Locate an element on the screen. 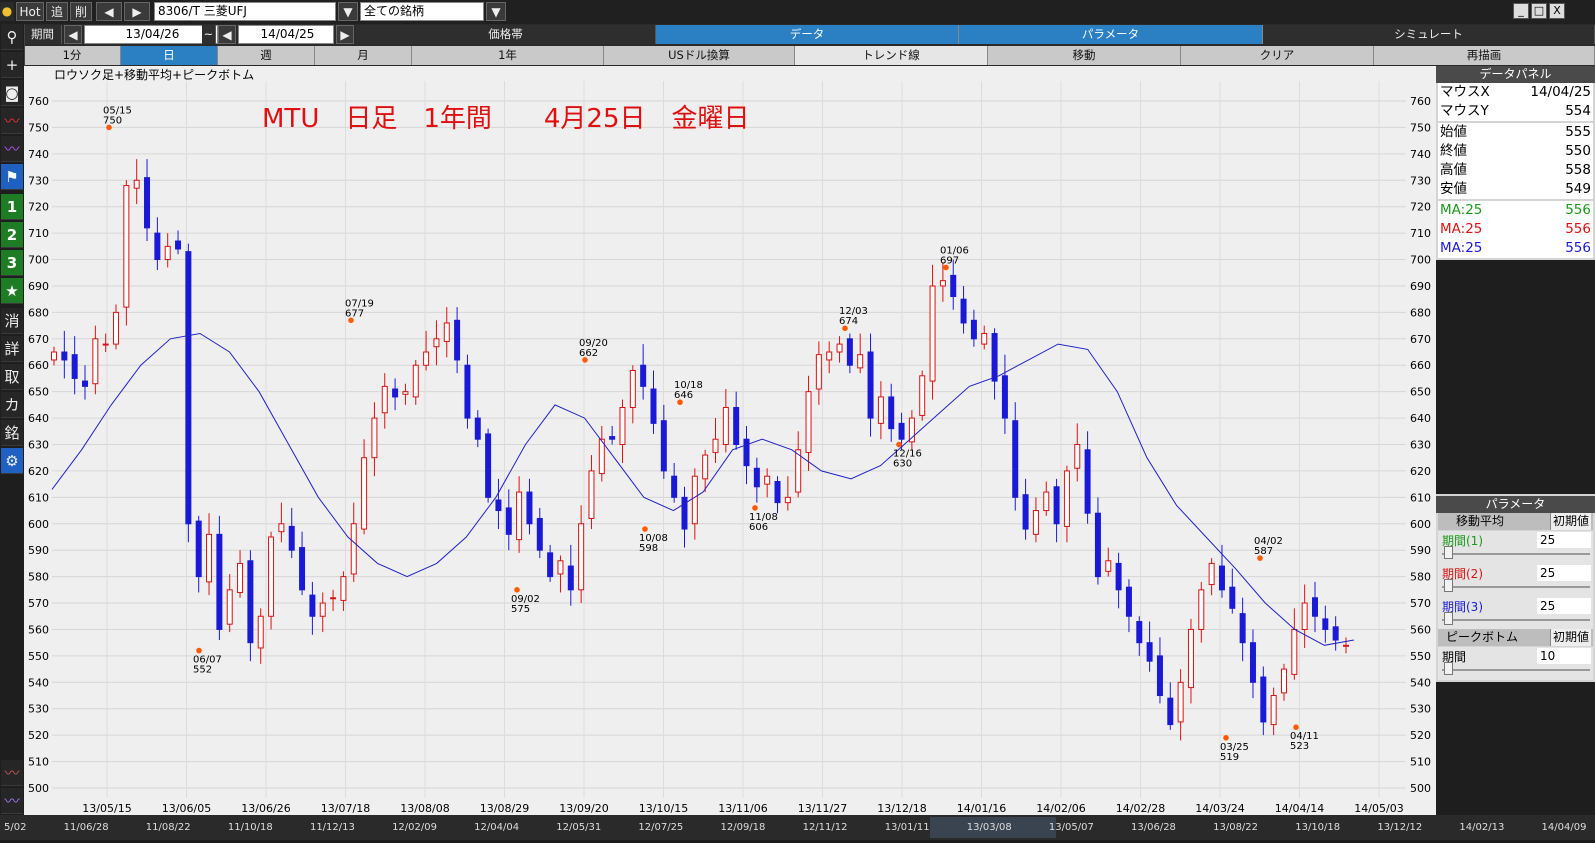 The width and height of the screenshot is (1595, 843). y-tick-label-right: 610 is located at coordinates (1420, 497).